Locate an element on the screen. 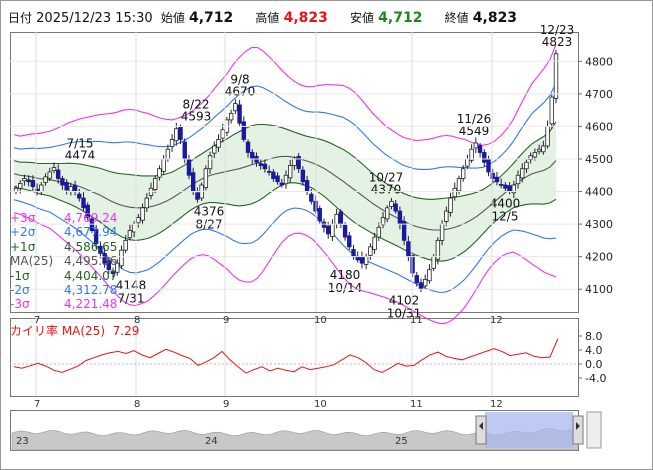  navigator-year-label: 25 is located at coordinates (401, 441).